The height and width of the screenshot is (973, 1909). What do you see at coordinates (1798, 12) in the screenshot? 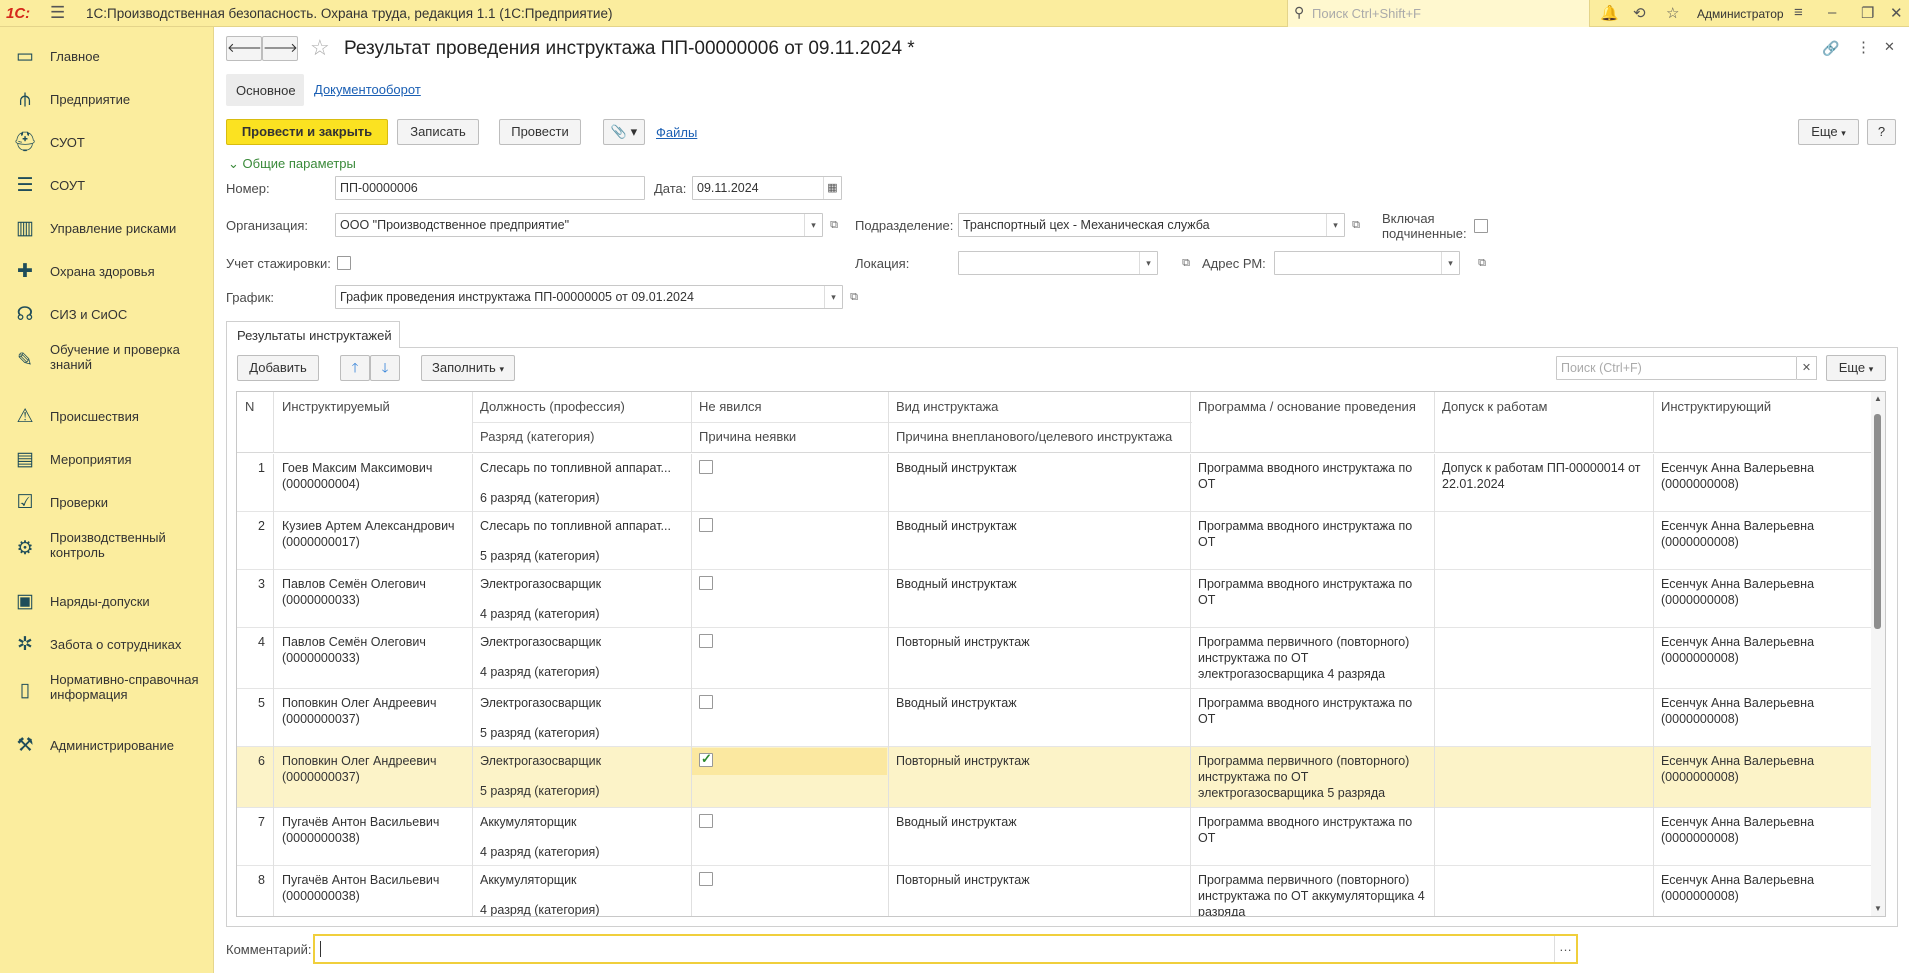
I see `window-menu-icon: ≡` at bounding box center [1798, 12].